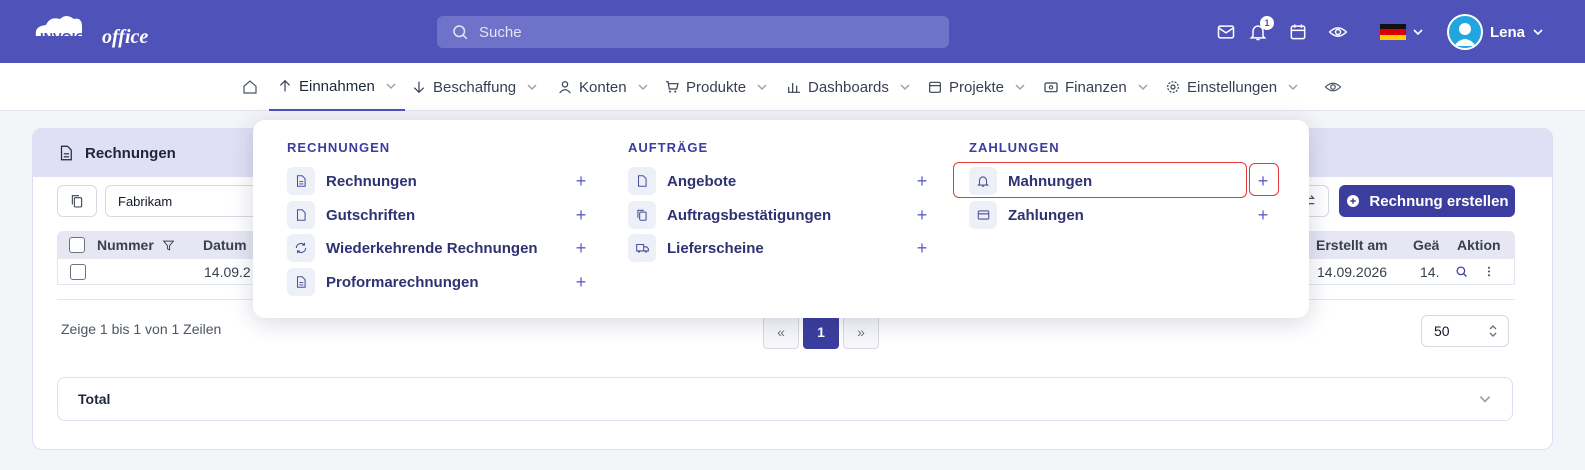  What do you see at coordinates (1298, 32) in the screenshot?
I see `calendar-icon` at bounding box center [1298, 32].